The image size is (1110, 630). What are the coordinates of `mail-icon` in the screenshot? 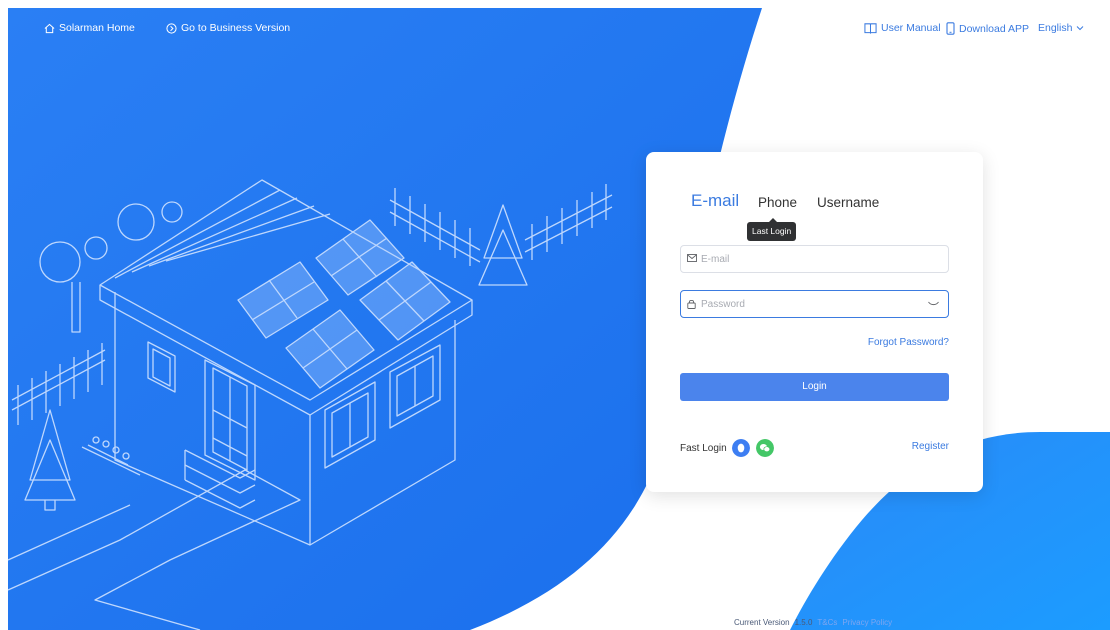 It's located at (692, 258).